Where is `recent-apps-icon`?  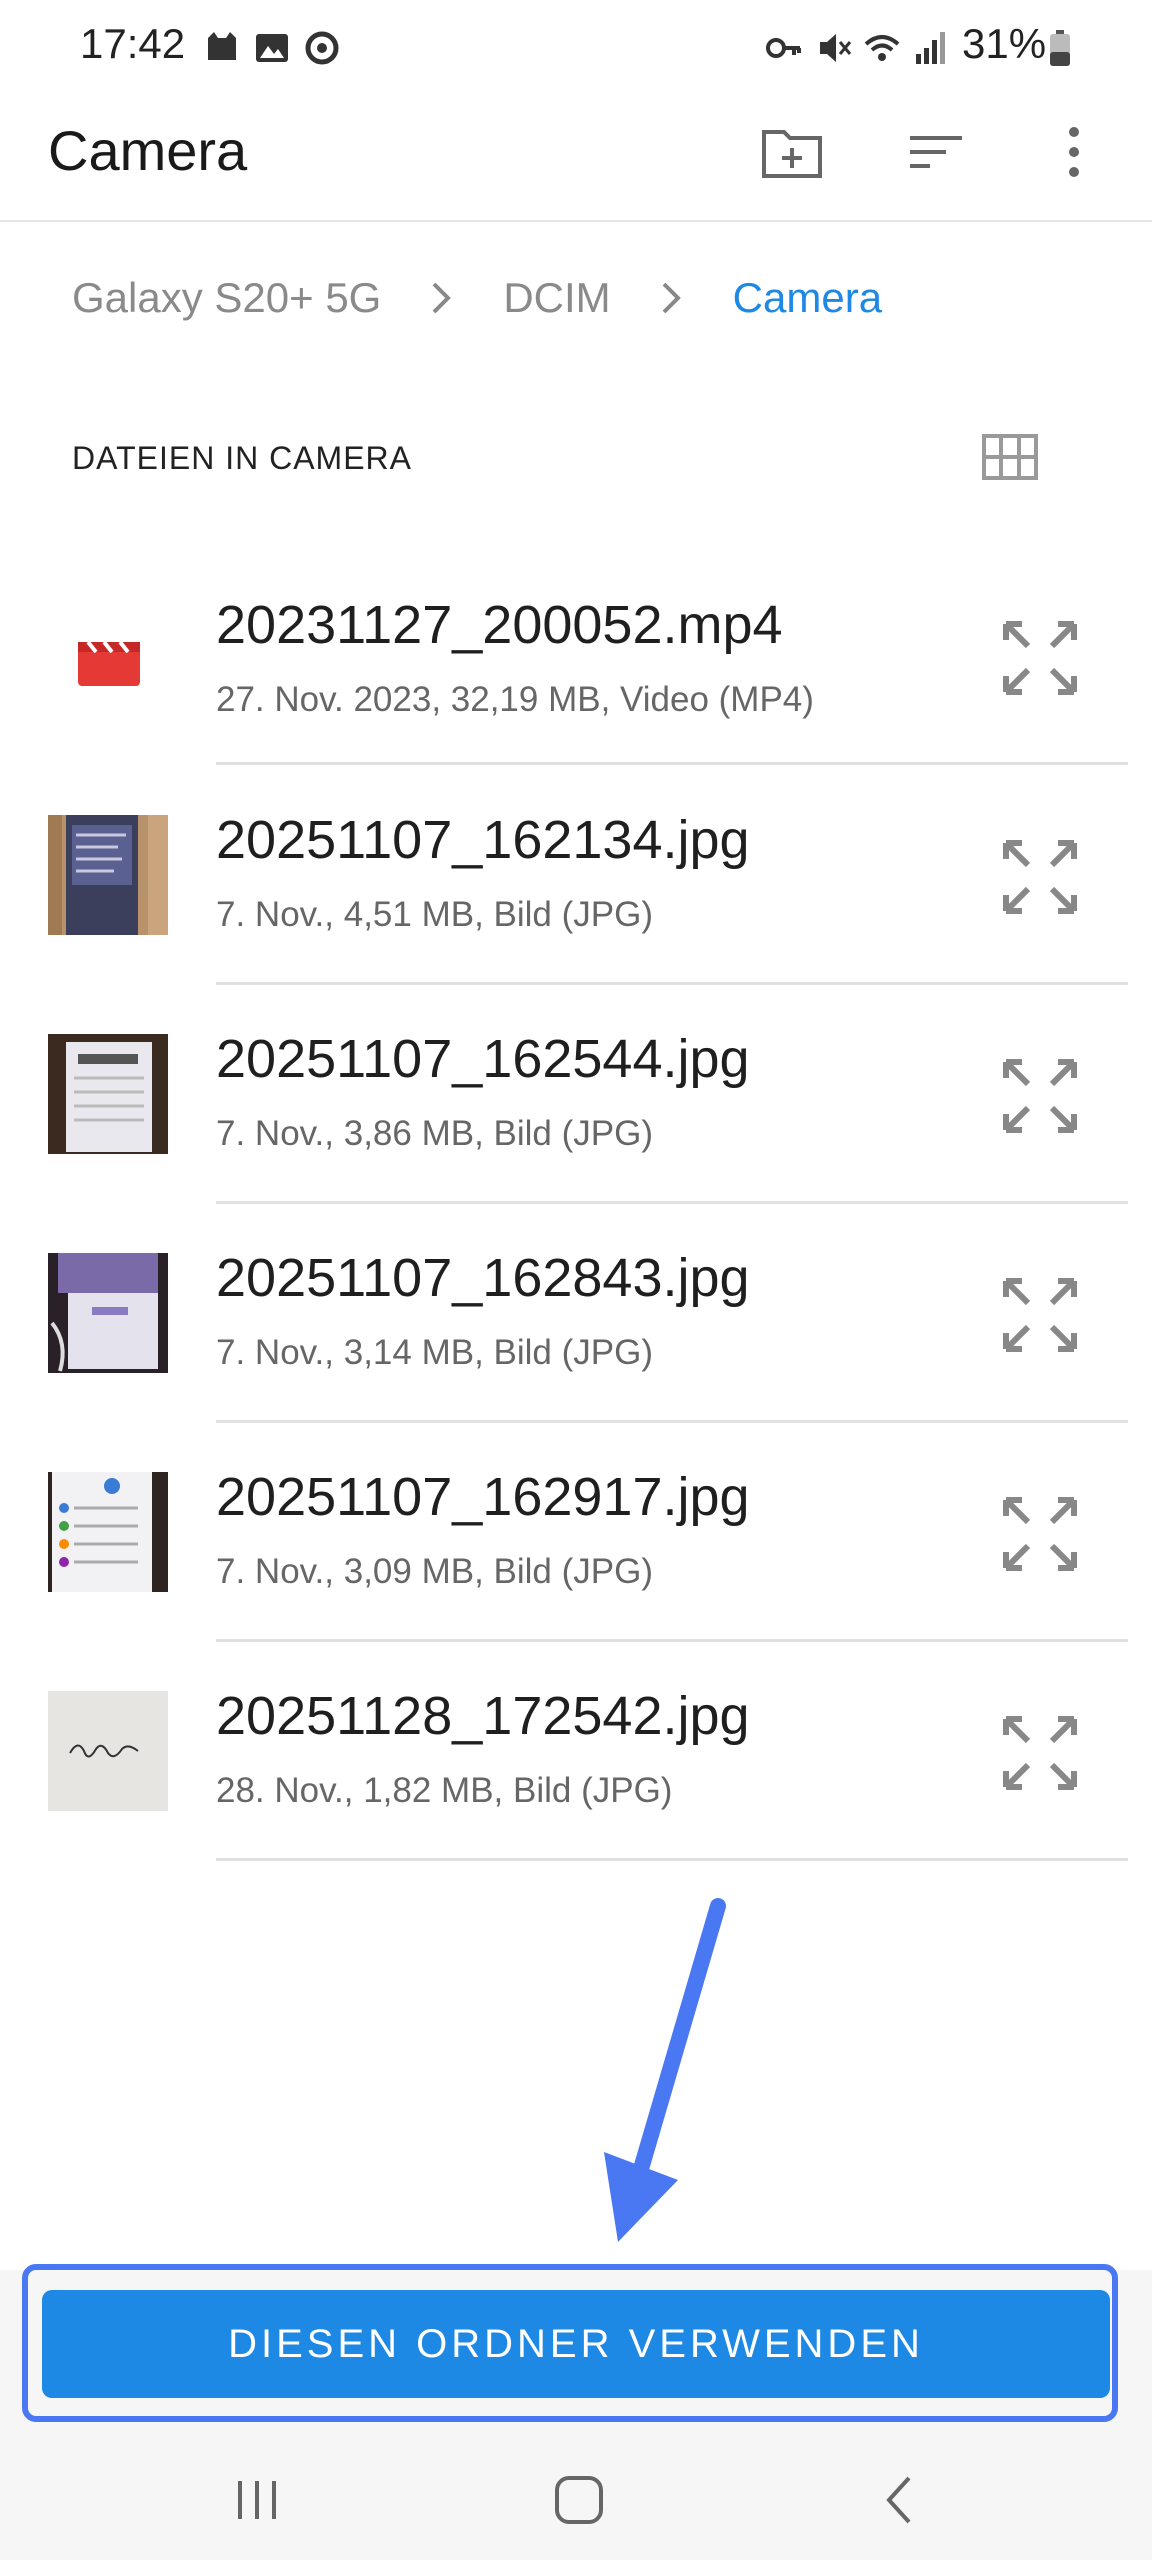 recent-apps-icon is located at coordinates (257, 2500).